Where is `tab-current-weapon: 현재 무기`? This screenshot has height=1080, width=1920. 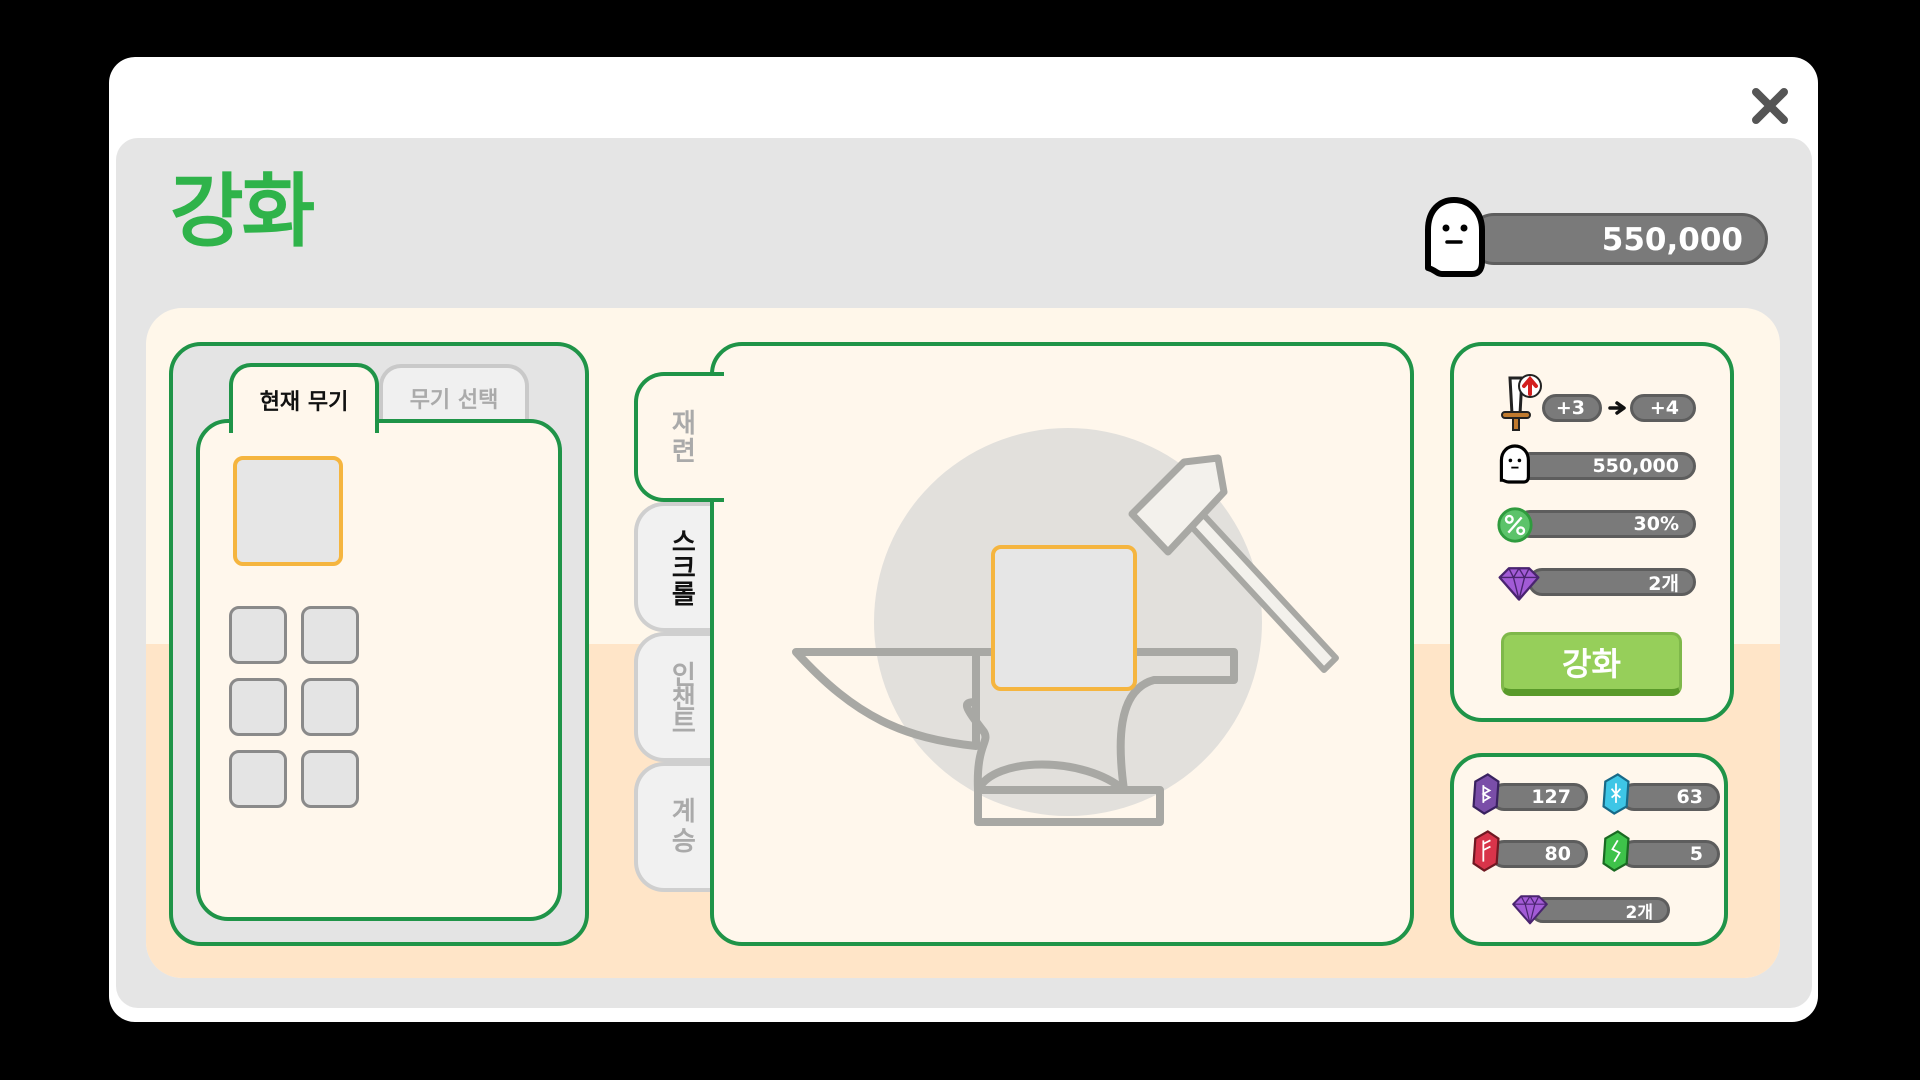
tab-current-weapon: 현재 무기 is located at coordinates (304, 398).